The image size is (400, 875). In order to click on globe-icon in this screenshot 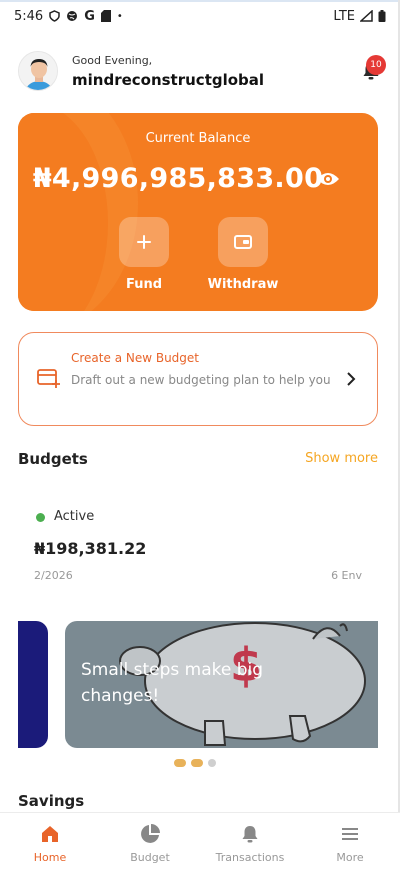, I will do `click(72, 16)`.